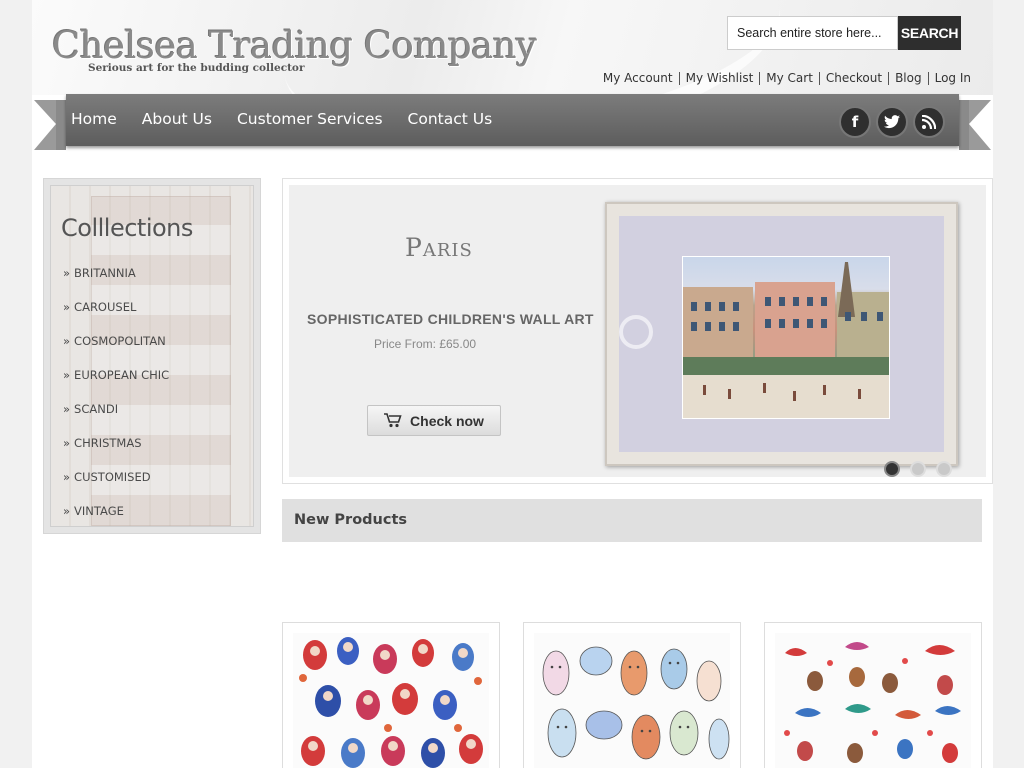  I want to click on product-image-birds, so click(873, 700).